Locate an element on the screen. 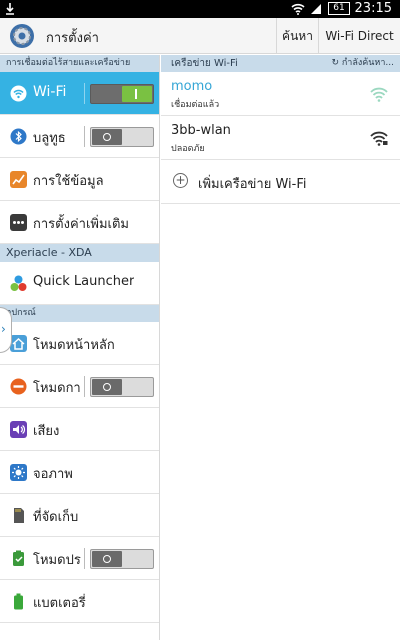 The width and height of the screenshot is (400, 640). wifi-status-icon is located at coordinates (298, 9).